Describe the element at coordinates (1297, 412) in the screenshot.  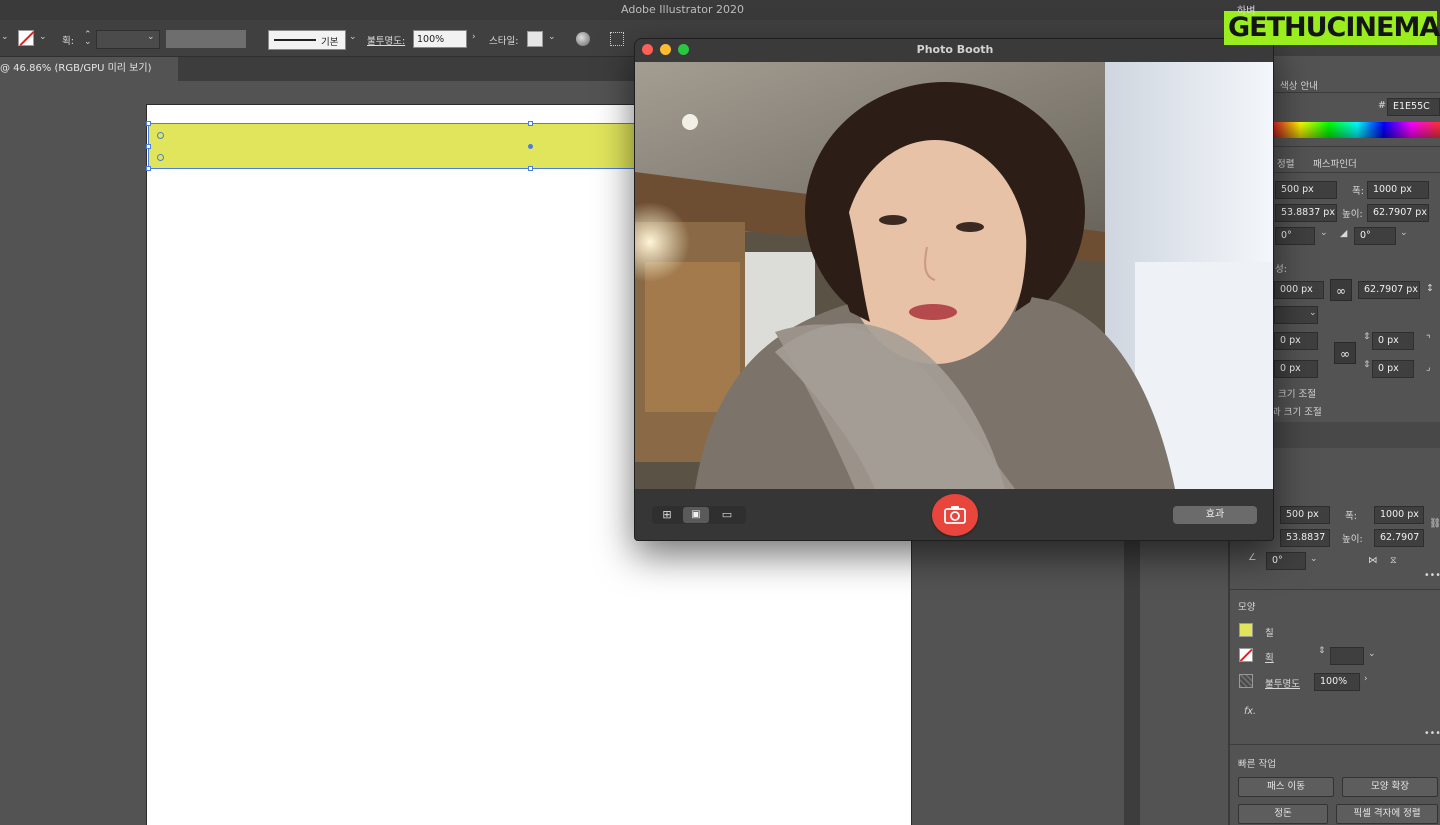
I see `scale-effects-label: 과 크기 조절` at that location.